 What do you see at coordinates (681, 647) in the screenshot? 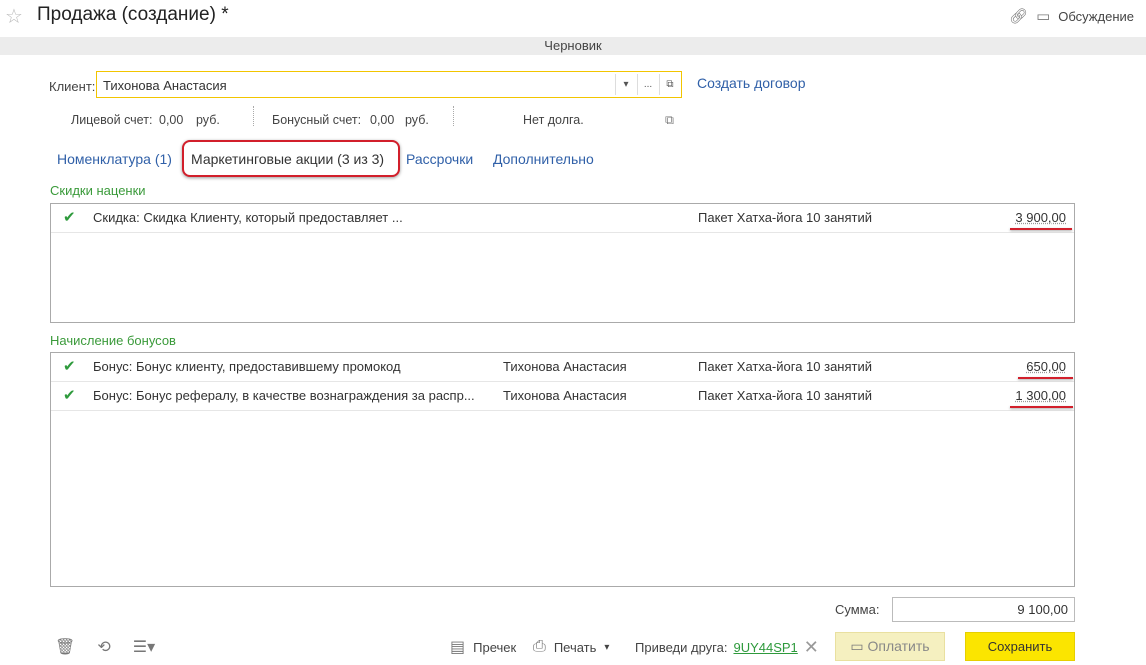
I see `refer-friend-label: Приведи друга:` at bounding box center [681, 647].